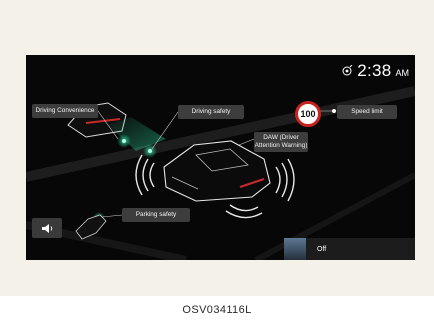  I want to click on media-thumbnail, so click(295, 249).